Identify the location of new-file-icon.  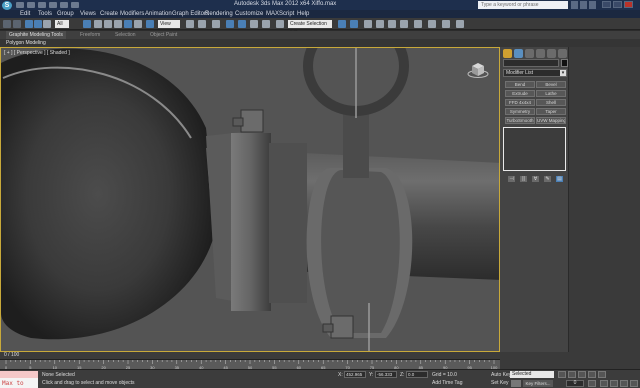
(20, 5).